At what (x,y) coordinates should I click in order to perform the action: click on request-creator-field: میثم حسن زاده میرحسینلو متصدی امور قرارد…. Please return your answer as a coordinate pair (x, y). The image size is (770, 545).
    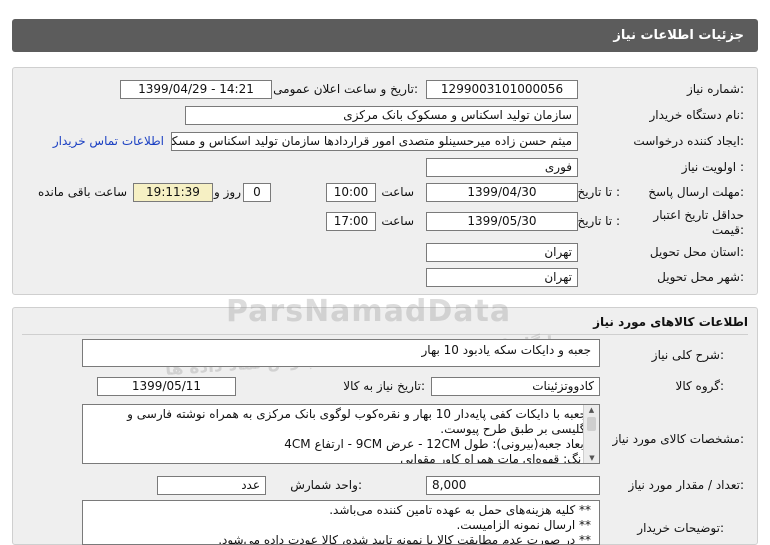
    Looking at the image, I should click on (374, 141).